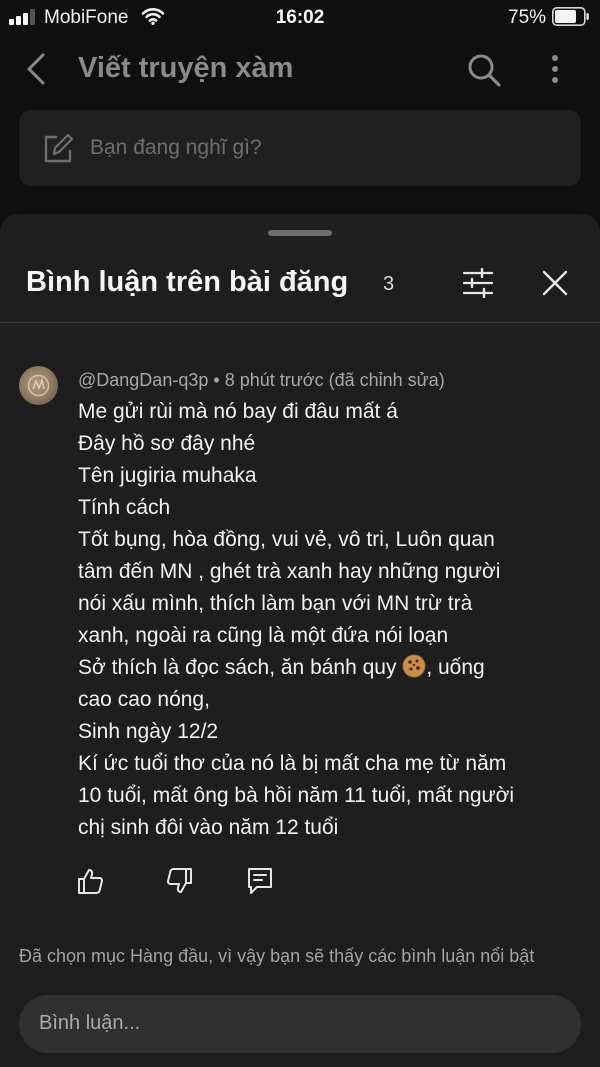 The height and width of the screenshot is (1067, 600). What do you see at coordinates (300, 148) in the screenshot?
I see `post-composer: Bạn đang nghĩ gì?` at bounding box center [300, 148].